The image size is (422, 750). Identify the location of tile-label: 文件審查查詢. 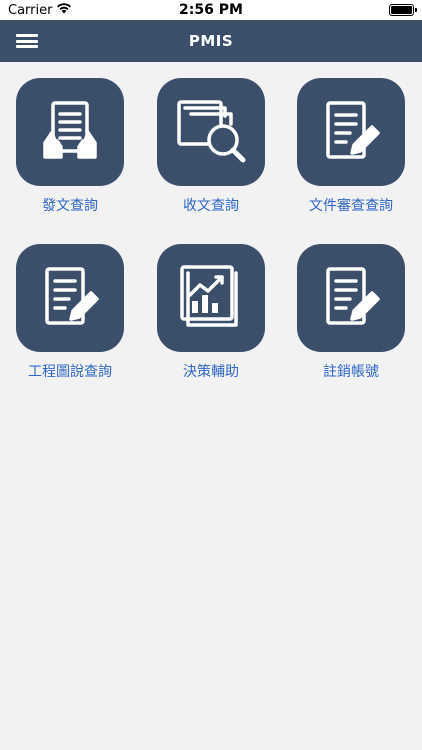
(351, 206).